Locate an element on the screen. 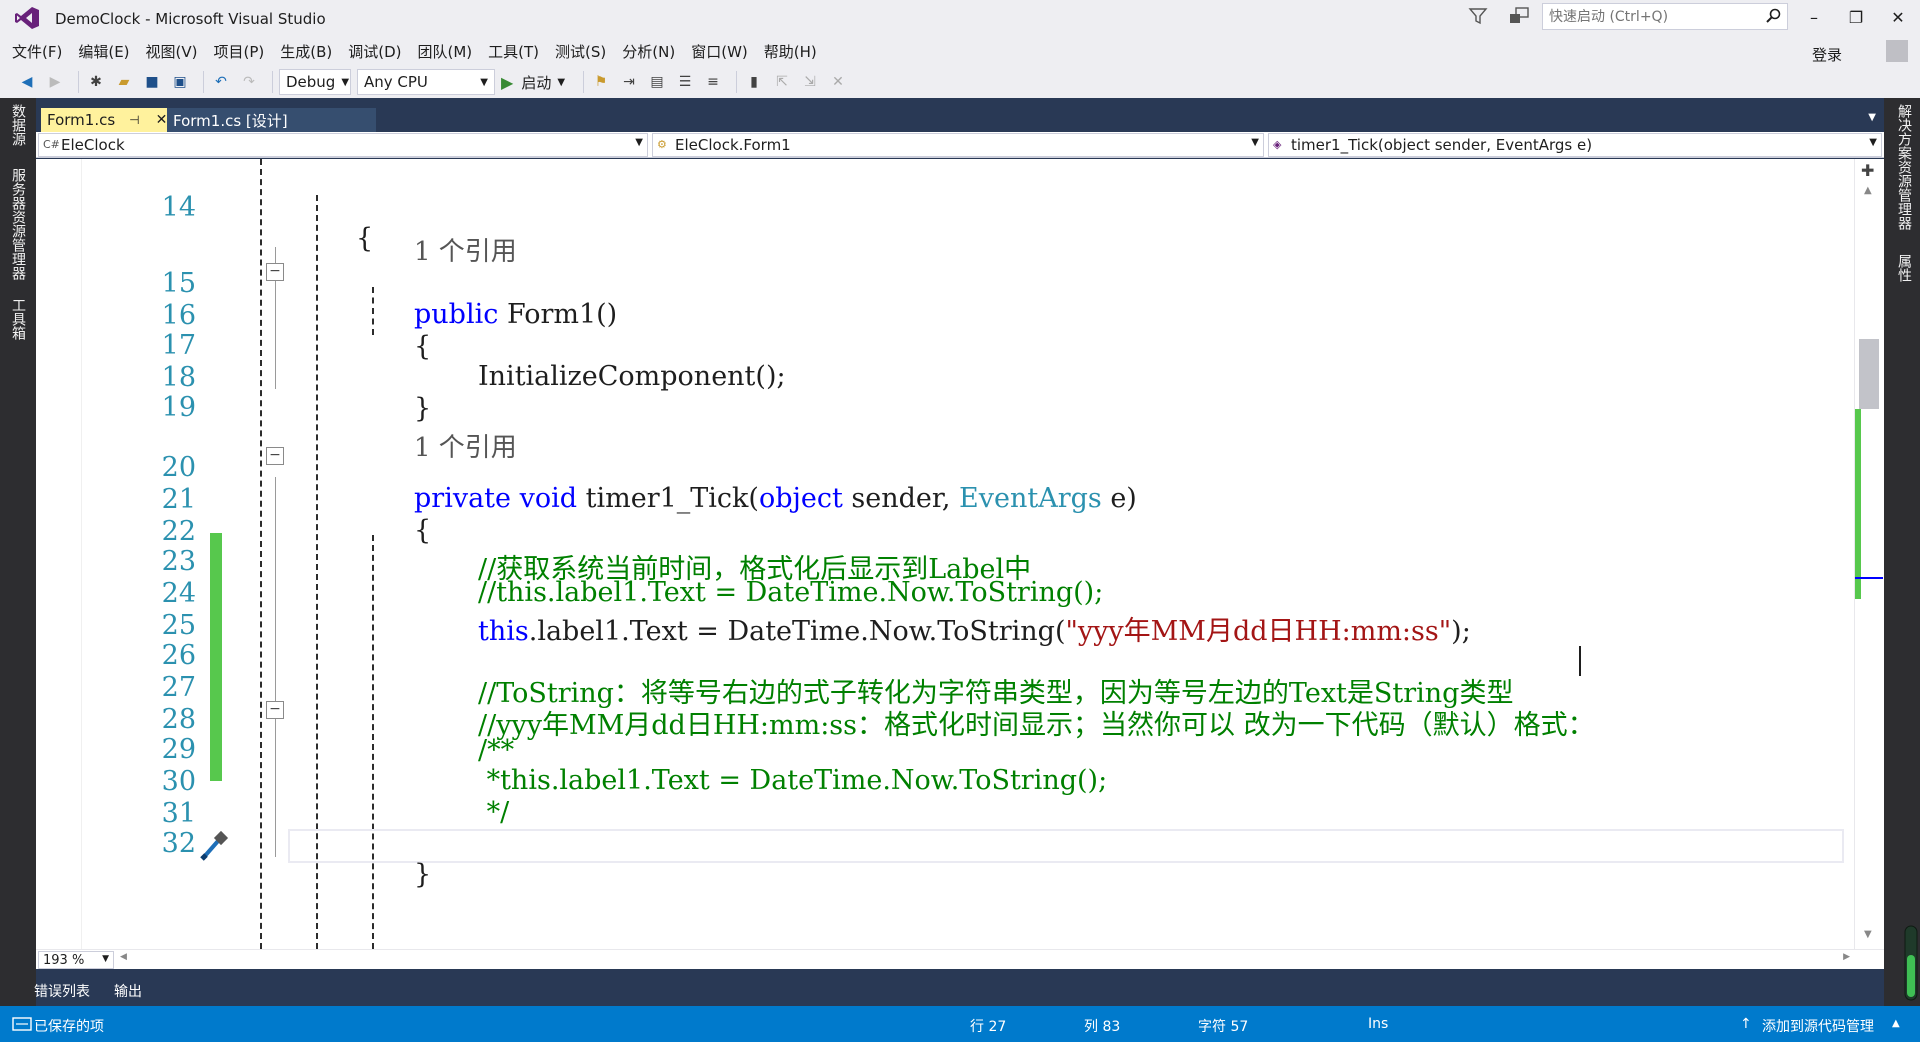 This screenshot has width=1920, height=1042. feedback-filter-icon is located at coordinates (1478, 16).